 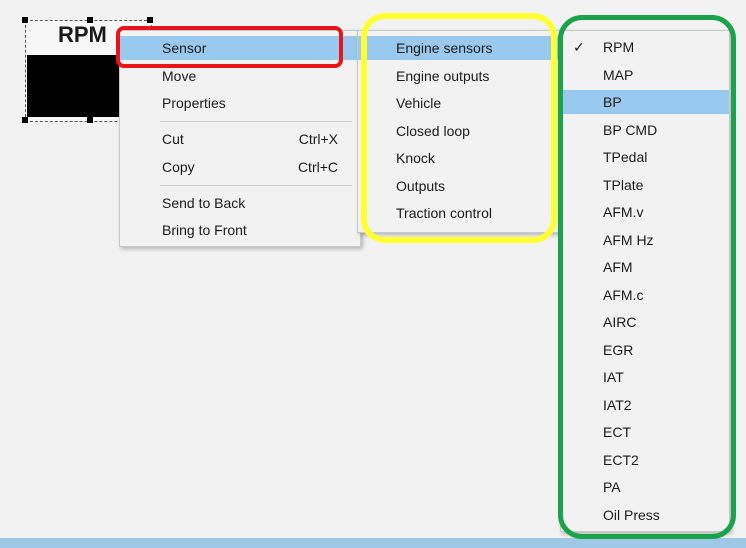 What do you see at coordinates (82, 34) in the screenshot?
I see `gauge-title: RPM` at bounding box center [82, 34].